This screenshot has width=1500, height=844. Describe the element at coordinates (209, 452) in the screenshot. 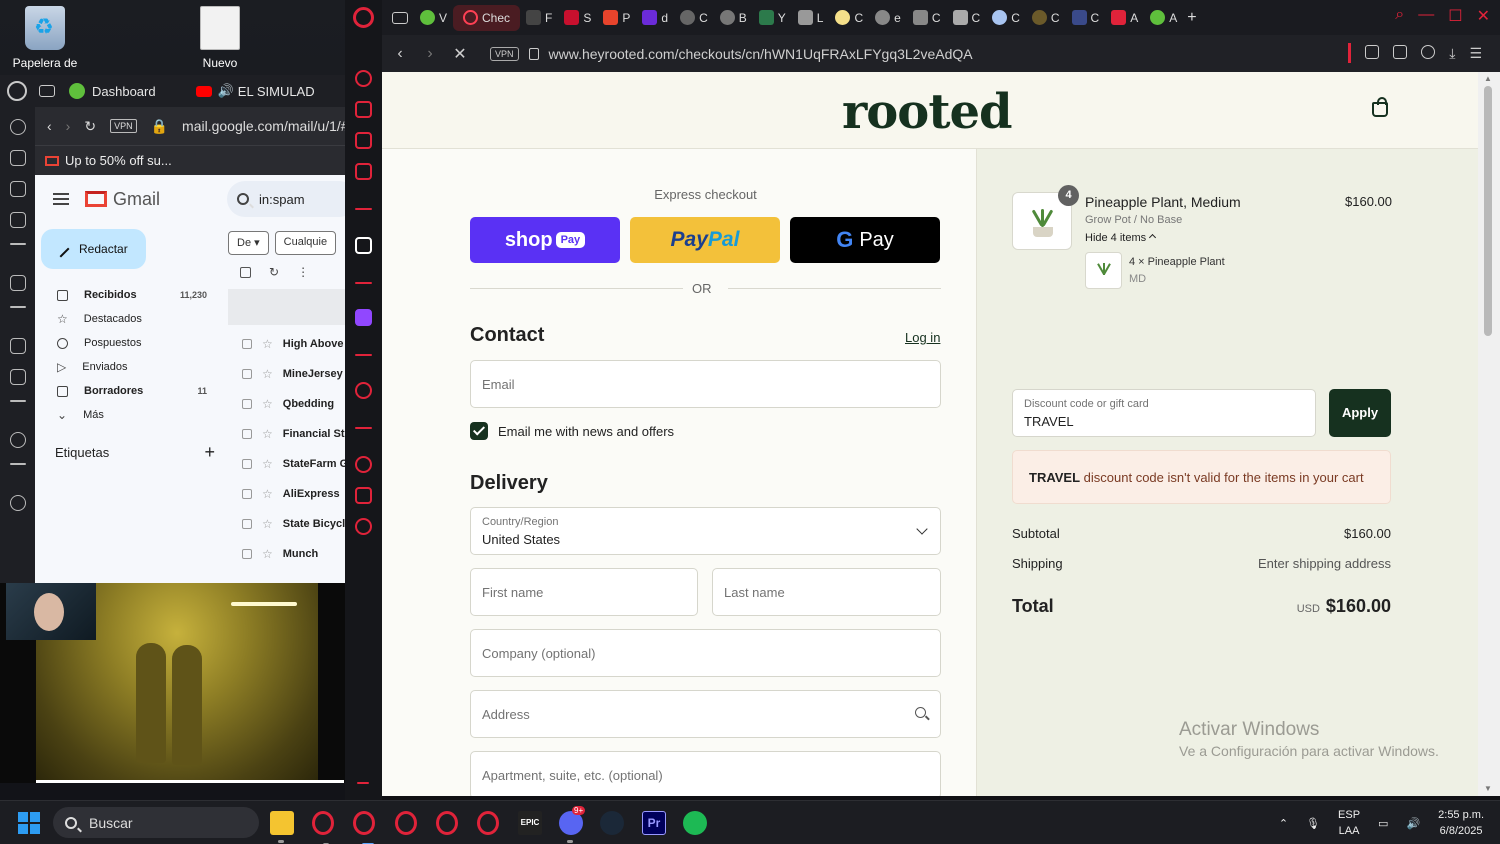

I see `add-label-icon: +` at that location.